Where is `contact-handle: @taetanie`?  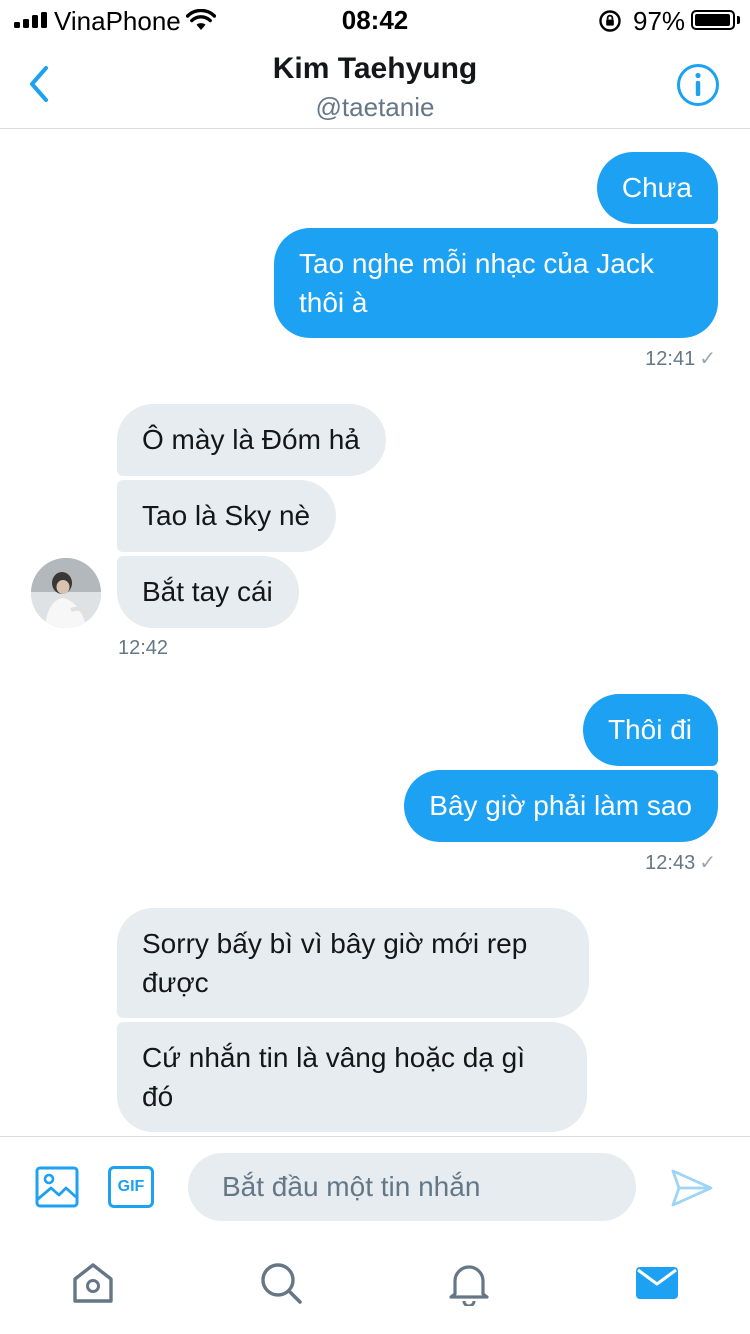
contact-handle: @taetanie is located at coordinates (375, 107).